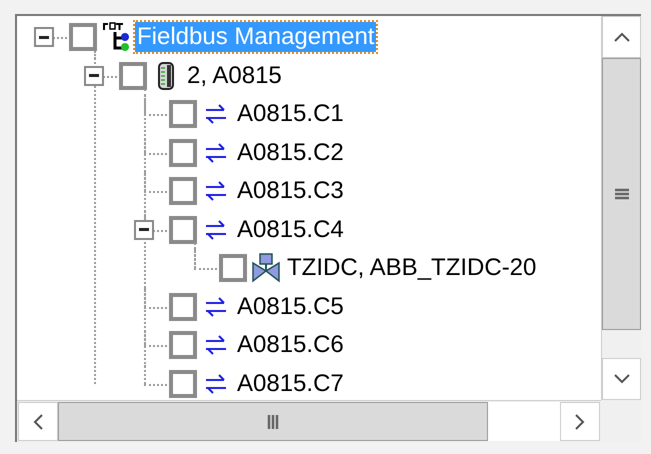 The width and height of the screenshot is (651, 454). Describe the element at coordinates (290, 345) in the screenshot. I see `tree-item: A0815.C6` at that location.